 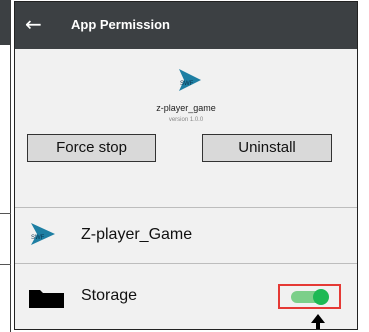 What do you see at coordinates (5, 22) in the screenshot?
I see `background-window-header` at bounding box center [5, 22].